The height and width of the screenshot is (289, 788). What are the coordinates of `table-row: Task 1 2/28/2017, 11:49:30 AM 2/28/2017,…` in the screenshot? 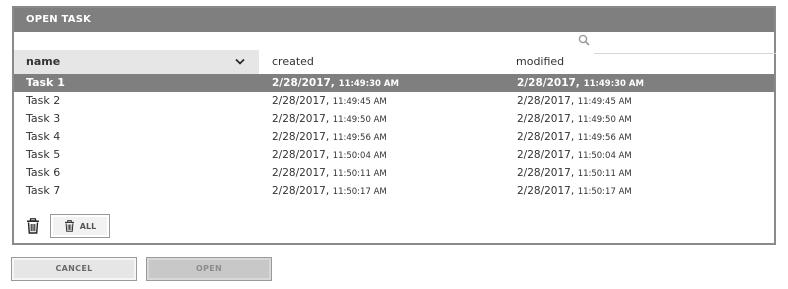 It's located at (394, 83).